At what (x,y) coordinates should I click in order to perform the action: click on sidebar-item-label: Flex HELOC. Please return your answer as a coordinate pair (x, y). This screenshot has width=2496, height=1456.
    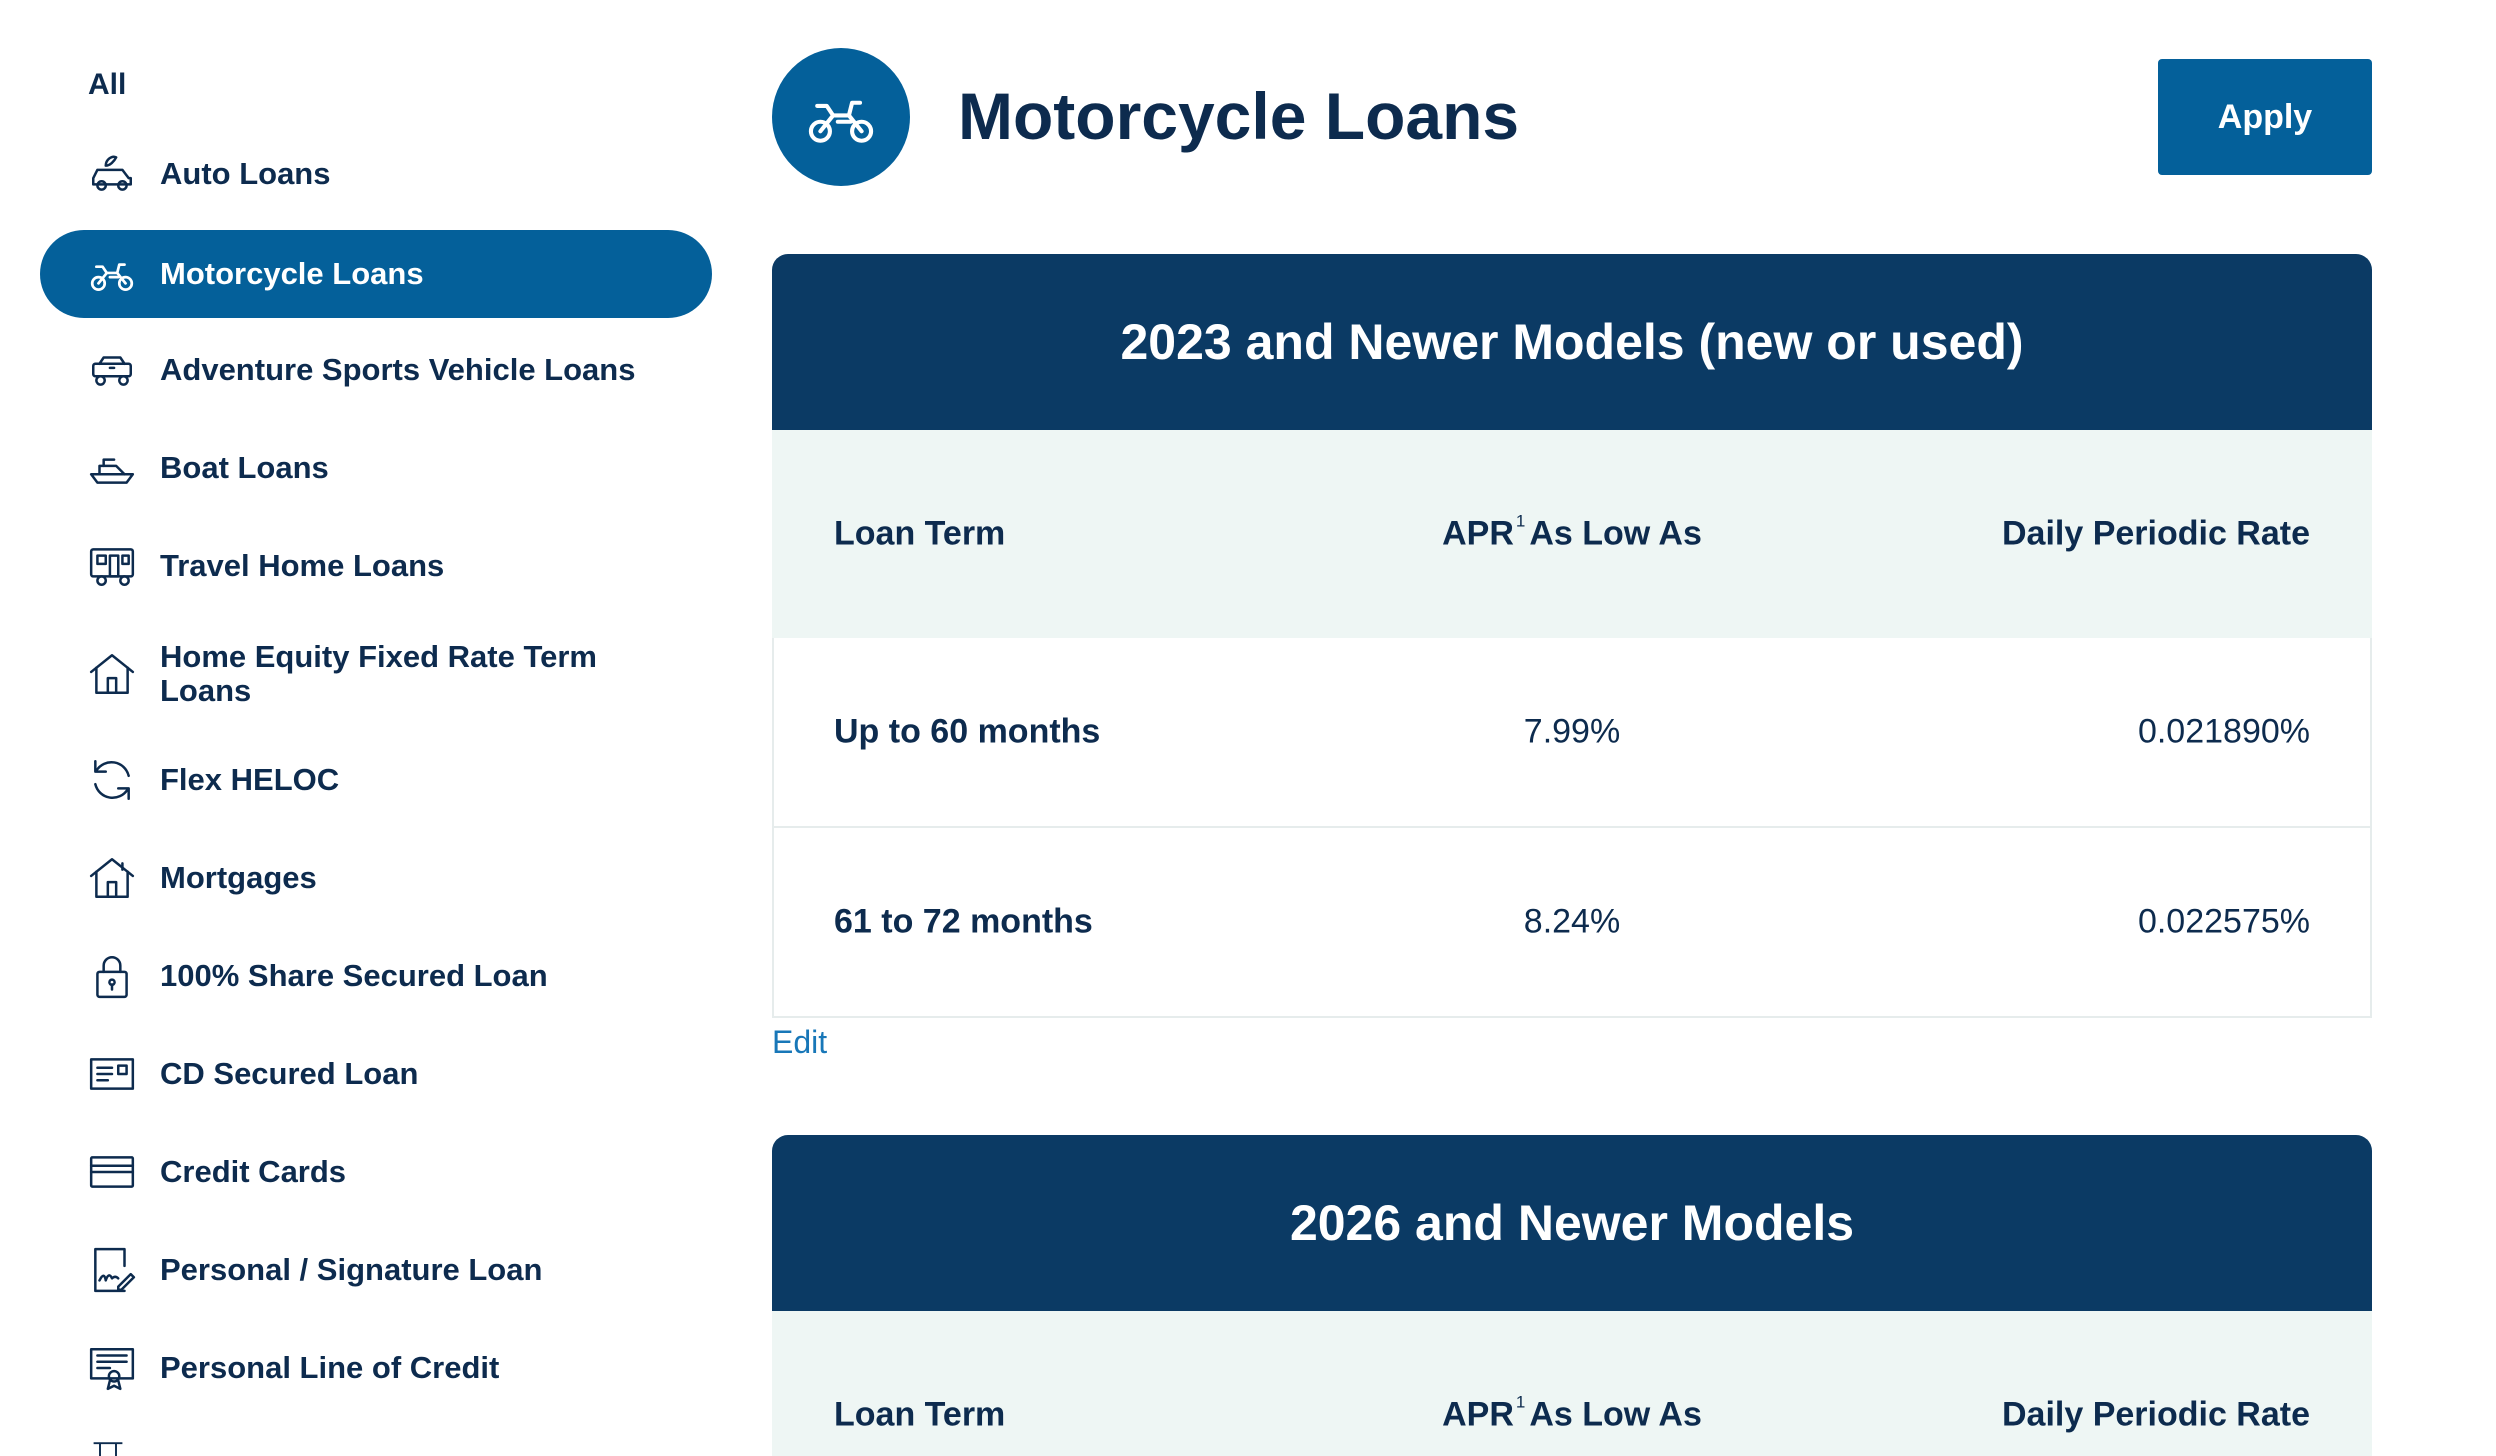
    Looking at the image, I should click on (250, 779).